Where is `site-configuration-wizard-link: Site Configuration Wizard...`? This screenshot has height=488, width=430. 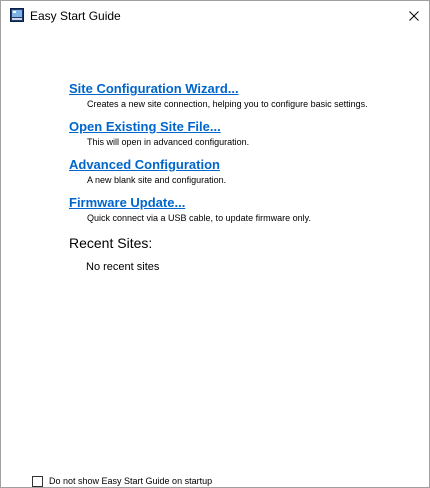 site-configuration-wizard-link: Site Configuration Wizard... is located at coordinates (218, 89).